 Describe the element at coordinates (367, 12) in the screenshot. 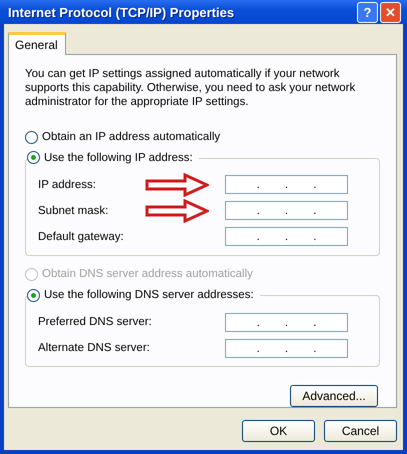

I see `help-button: ?` at that location.